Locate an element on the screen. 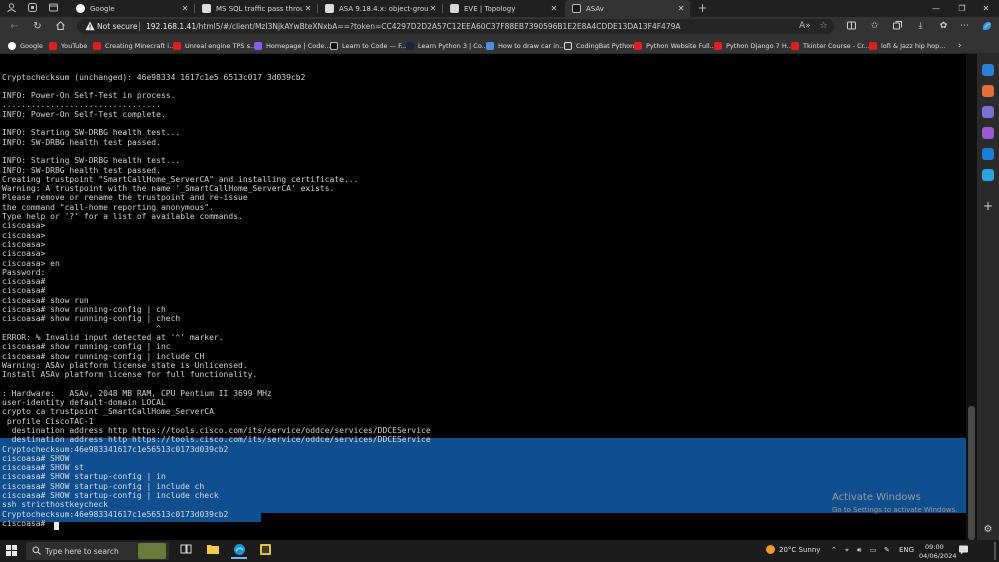 The image size is (999, 562). new-tab-icon: + is located at coordinates (702, 8).